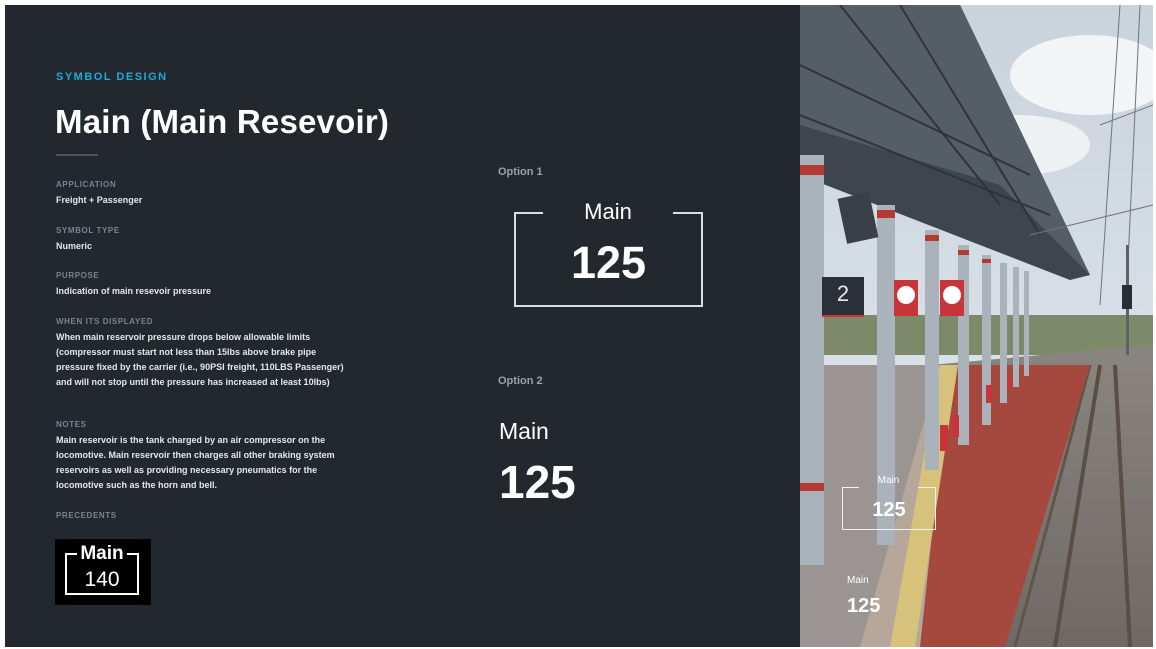 Image resolution: width=1156 pixels, height=649 pixels. Describe the element at coordinates (105, 321) in the screenshot. I see `when-displayed-label: WHEN ITS DISPLAYED` at that location.